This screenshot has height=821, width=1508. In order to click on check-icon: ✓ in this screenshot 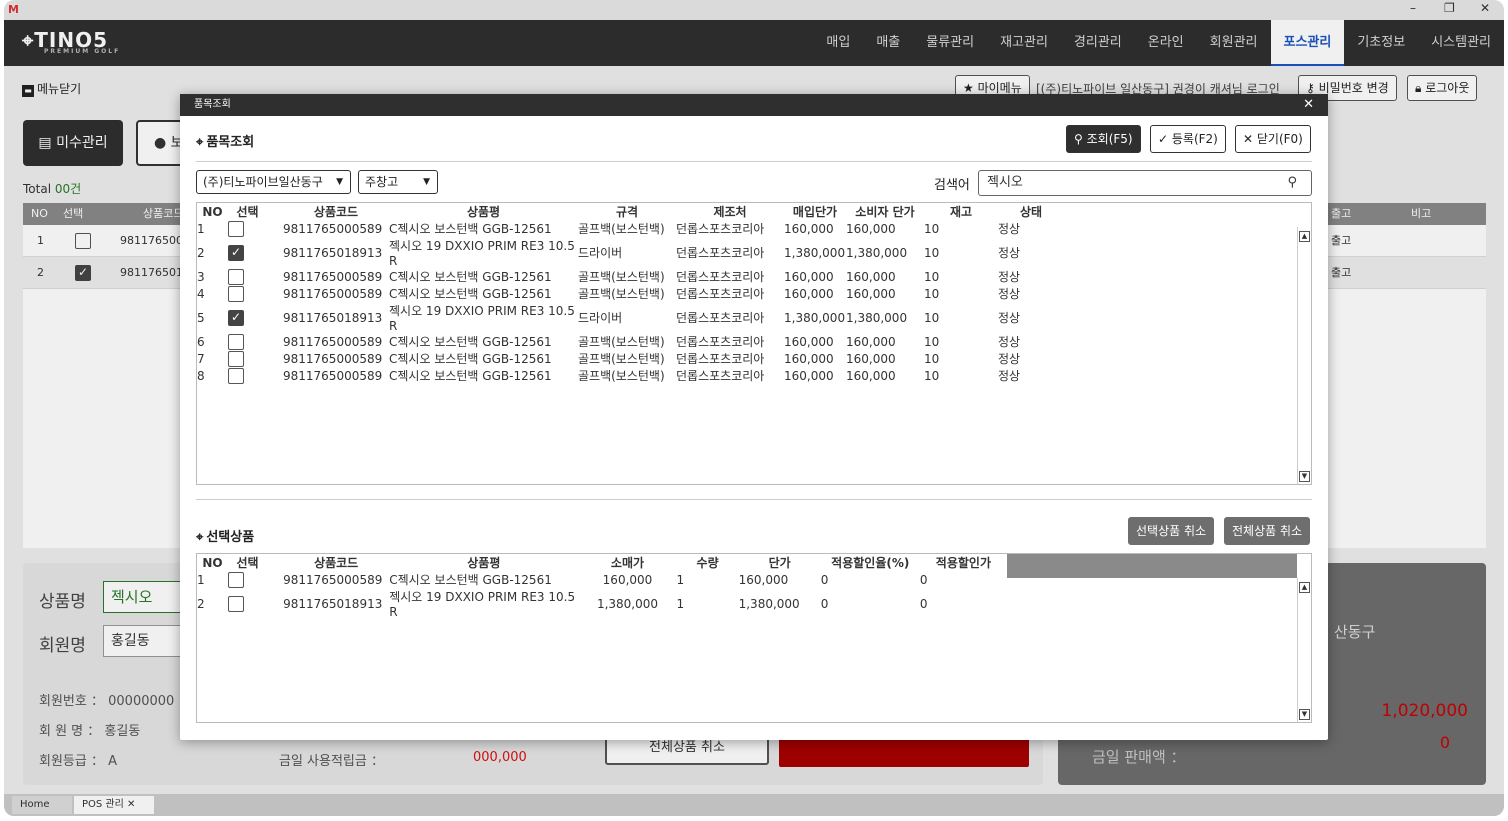, I will do `click(1165, 139)`.